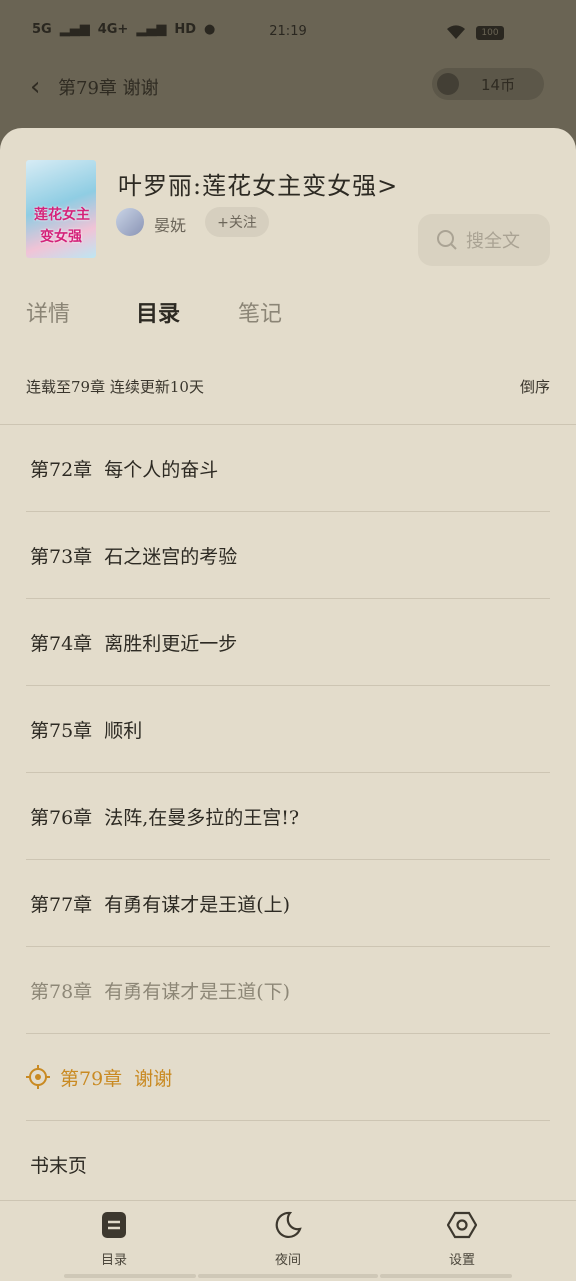 This screenshot has height=1281, width=576. I want to click on locate-icon, so click(38, 1077).